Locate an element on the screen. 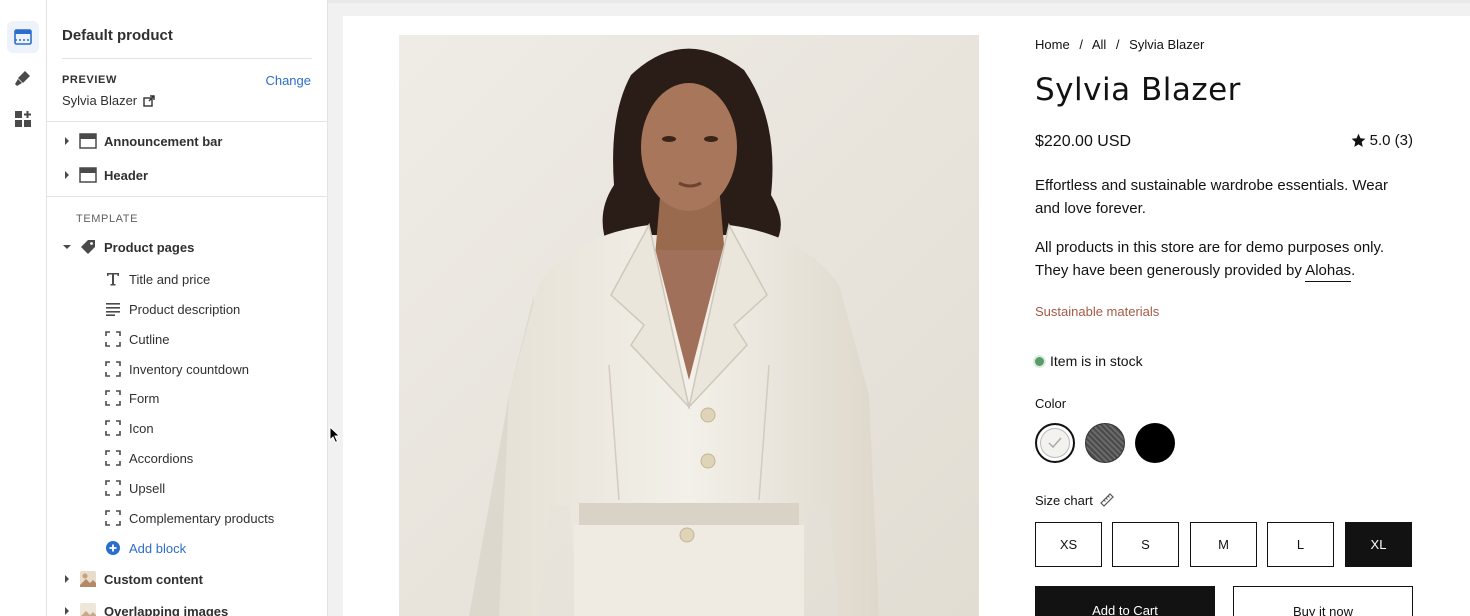 The image size is (1470, 616). breadcrumb-all: All is located at coordinates (1099, 44).